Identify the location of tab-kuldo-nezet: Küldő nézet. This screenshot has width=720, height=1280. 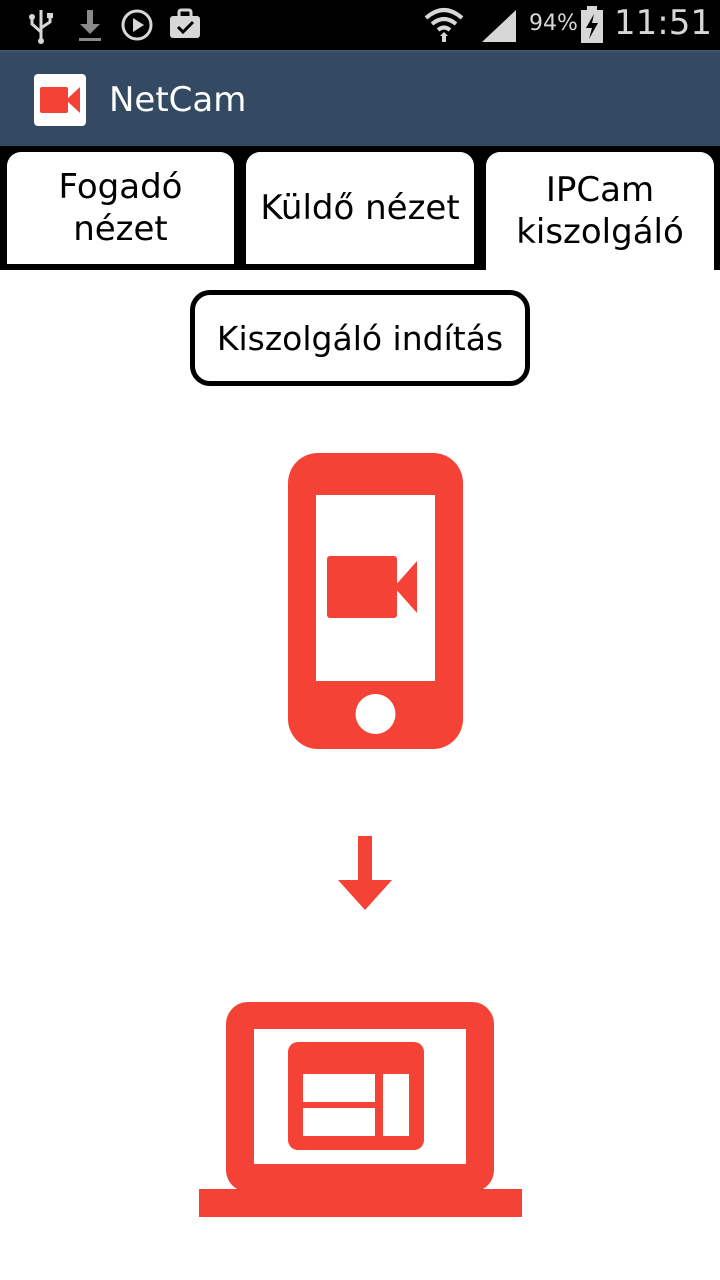
(360, 208).